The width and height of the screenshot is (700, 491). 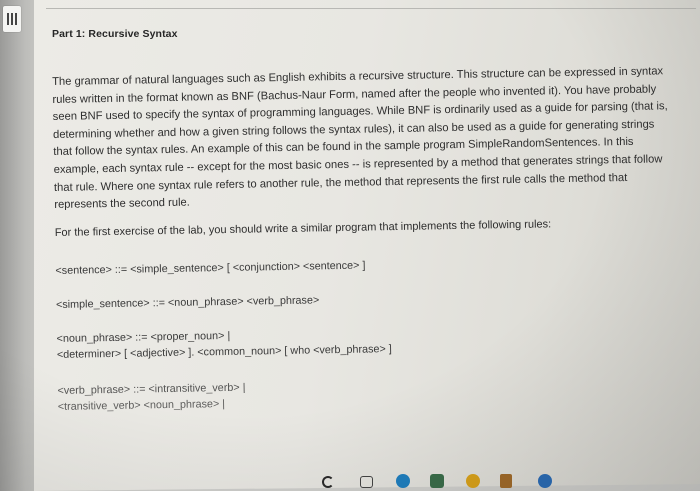 I want to click on page-title: Part 1: Recursive Syntax, so click(x=115, y=34).